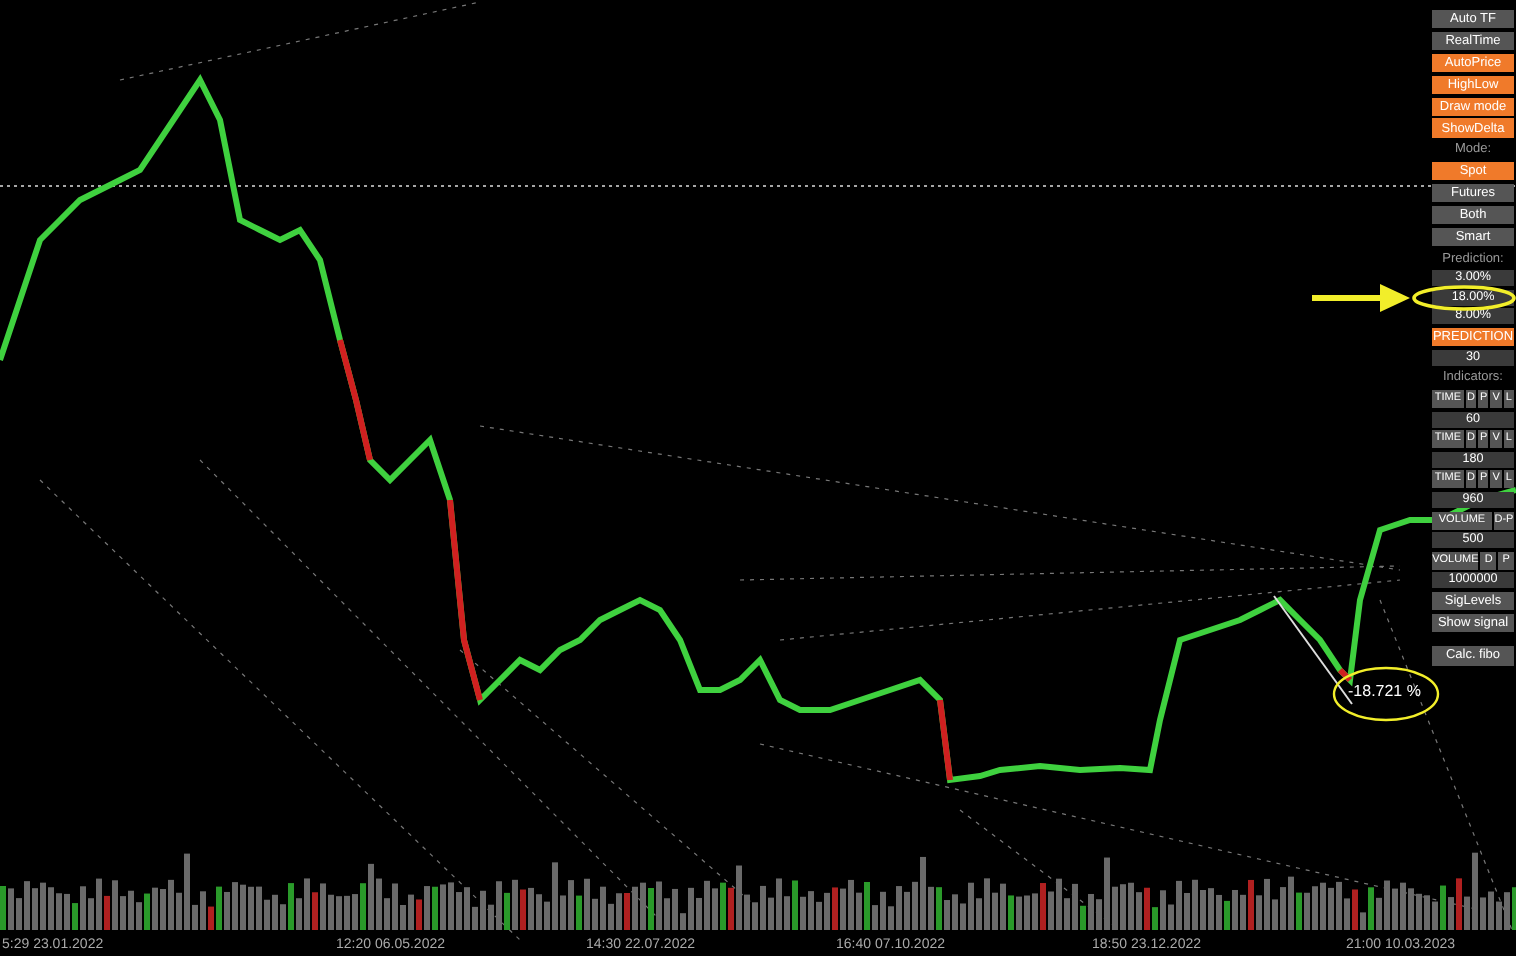 This screenshot has width=1516, height=956. Describe the element at coordinates (1384, 691) in the screenshot. I see `percent-label: -18.721 %` at that location.